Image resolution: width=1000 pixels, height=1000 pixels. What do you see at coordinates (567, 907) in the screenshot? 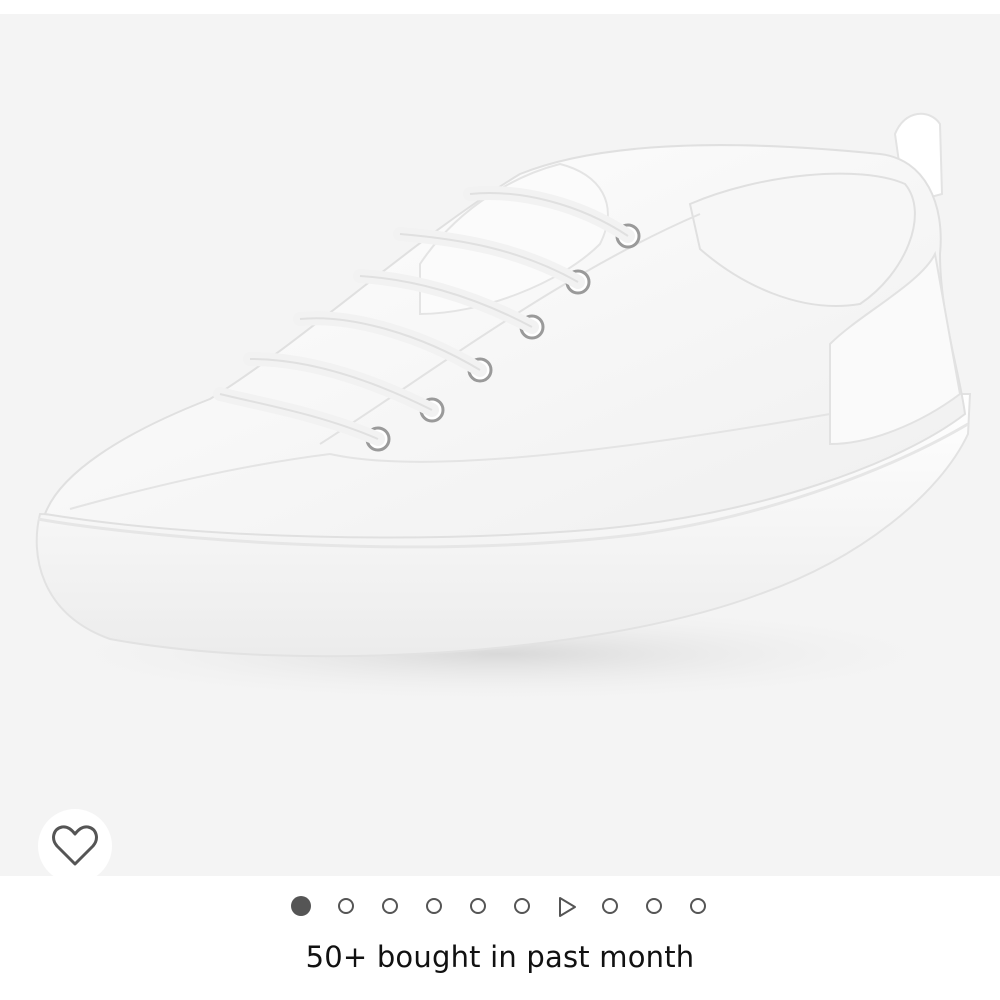
I see `video-play-icon` at bounding box center [567, 907].